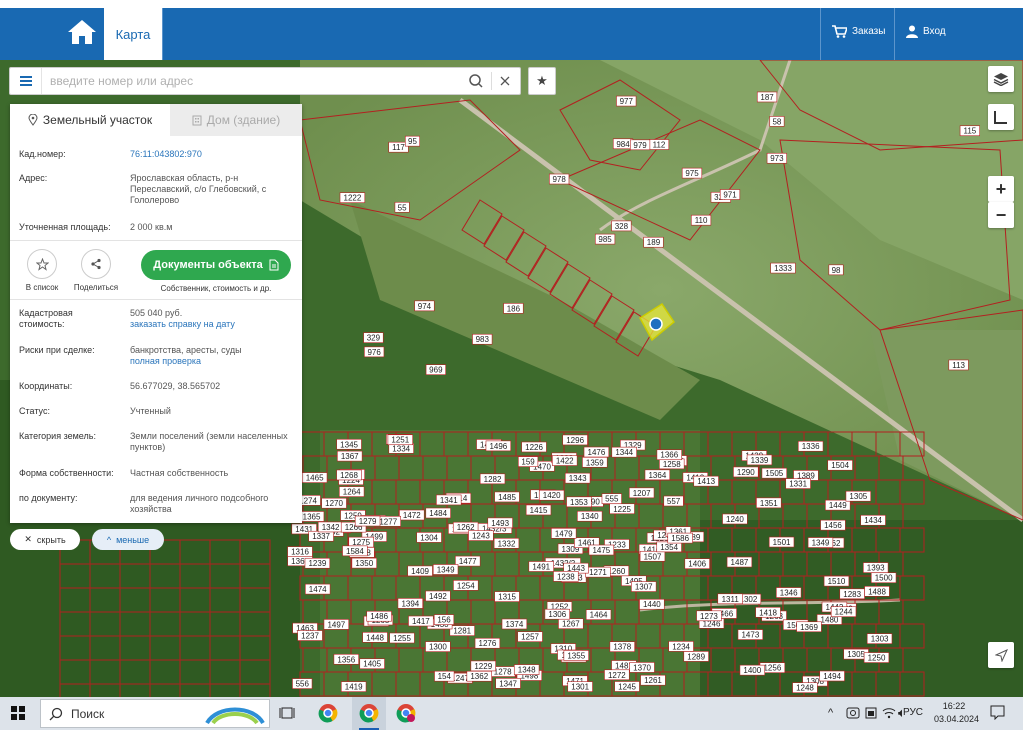 The height and width of the screenshot is (730, 1023). Describe the element at coordinates (96, 287) in the screenshot. I see `share-label: Поделиться` at that location.